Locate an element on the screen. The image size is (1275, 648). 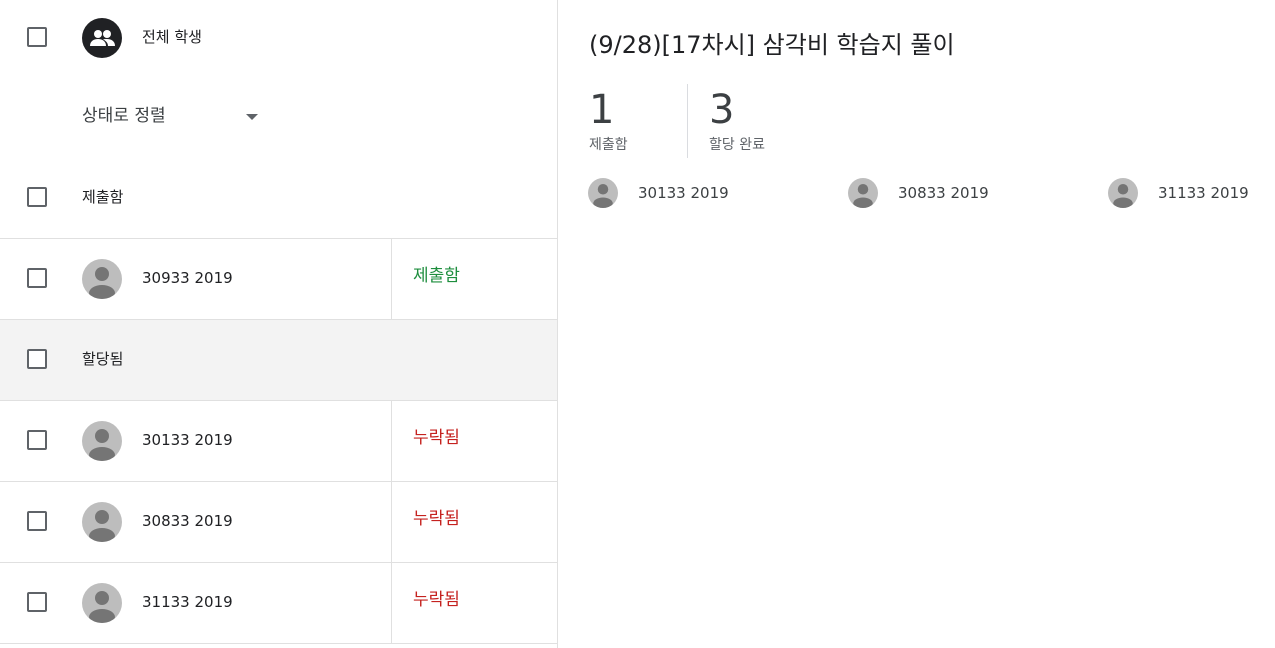
assigned-section-label: 할당됨 is located at coordinates (103, 359).